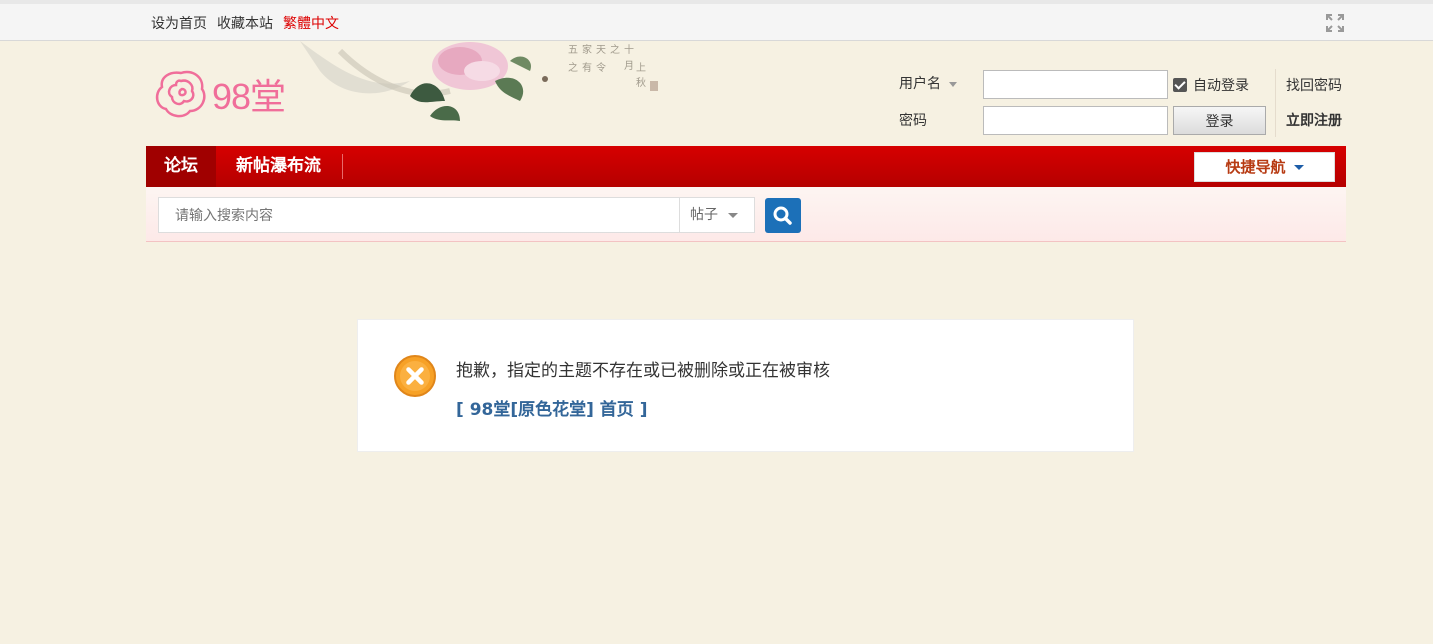 Image resolution: width=1433 pixels, height=644 pixels. I want to click on search-button, so click(783, 215).